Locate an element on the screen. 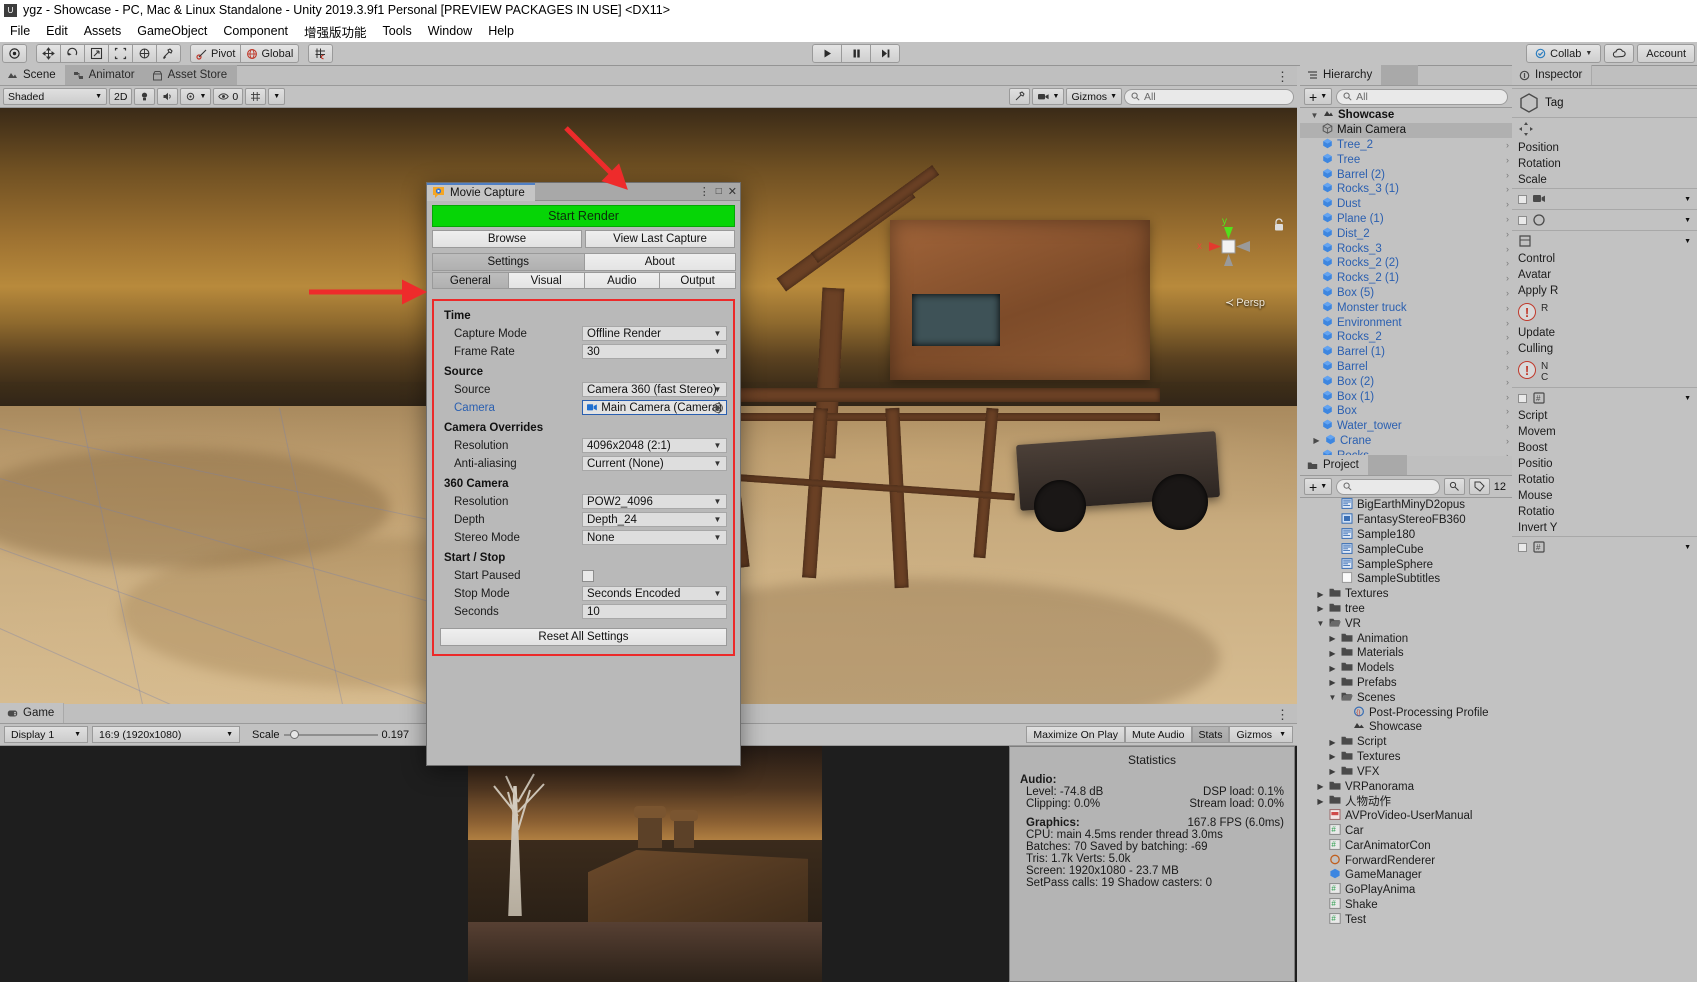  project-item-textures: ▶ Textures is located at coordinates (1406, 594).